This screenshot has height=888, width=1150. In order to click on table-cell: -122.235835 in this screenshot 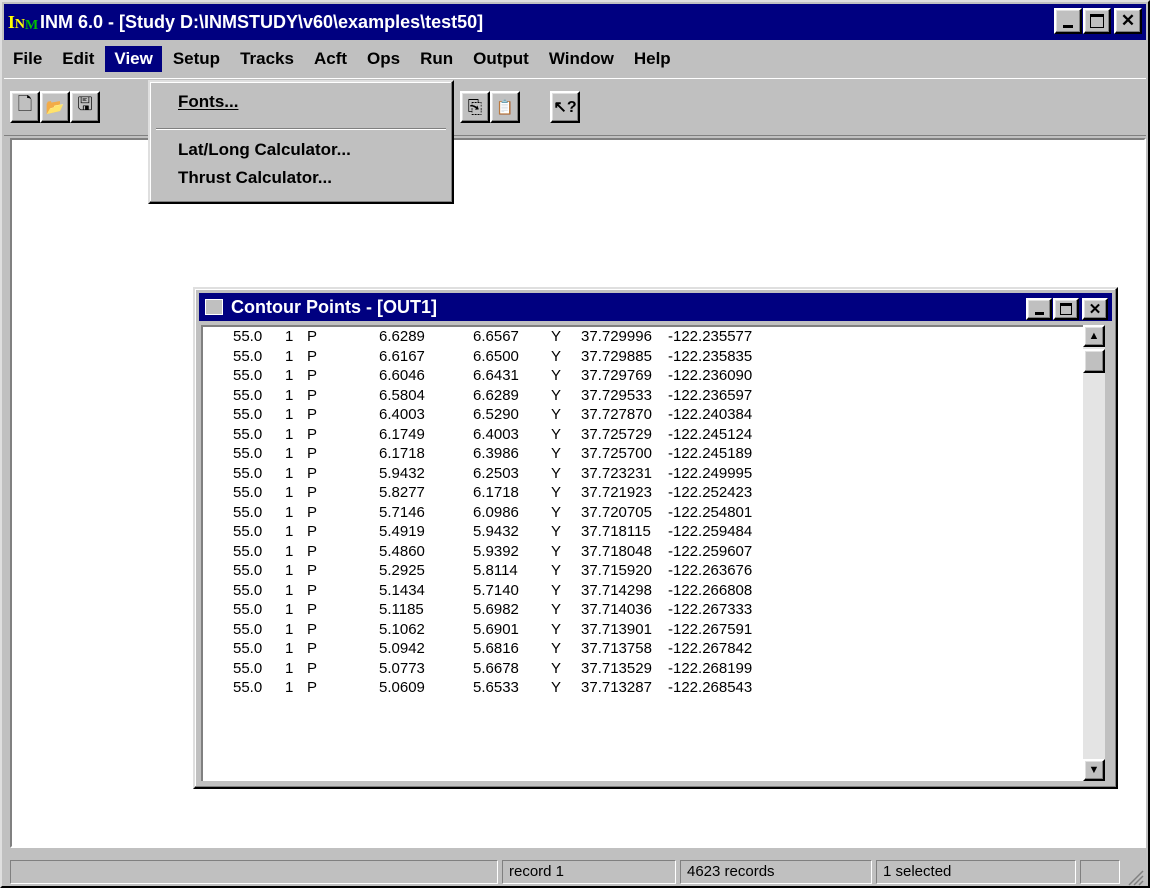, I will do `click(710, 356)`.